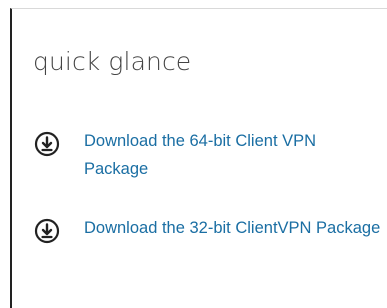  I want to click on download-64bit-link: Download the 64-bit Client VPN Package, so click(234, 155).